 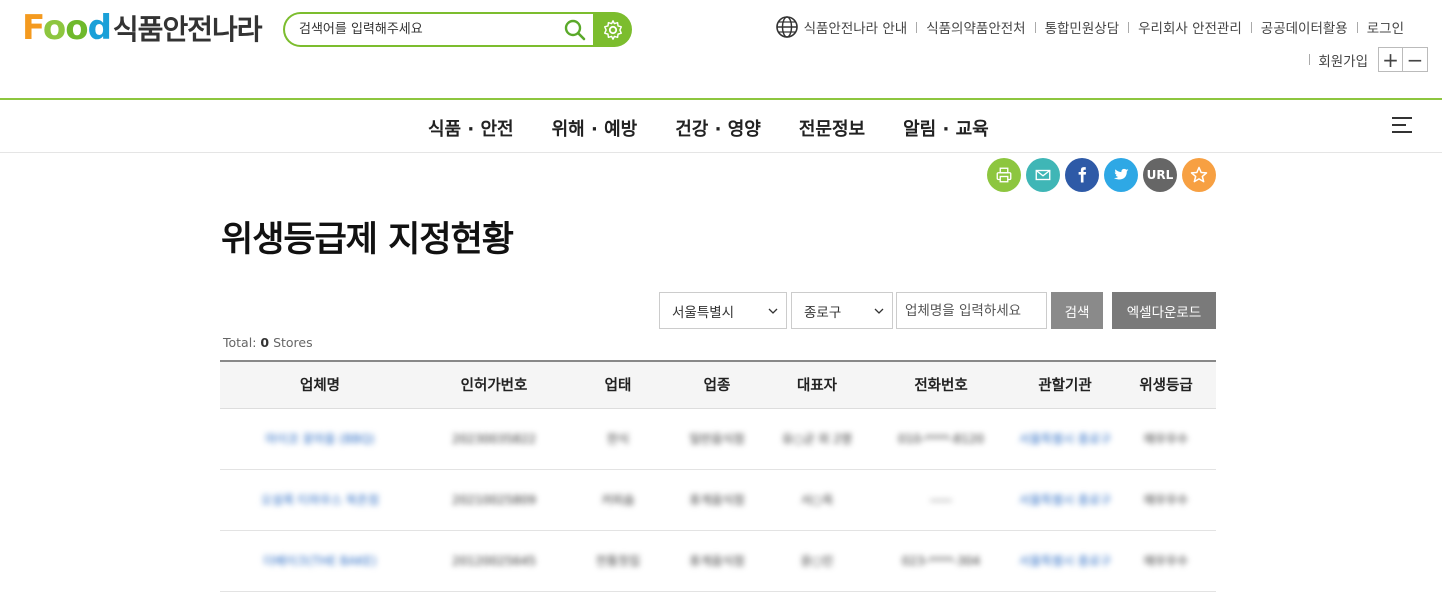 What do you see at coordinates (320, 438) in the screenshot?
I see `store-name-link: 마이코 꽃마을 (BBQ)` at bounding box center [320, 438].